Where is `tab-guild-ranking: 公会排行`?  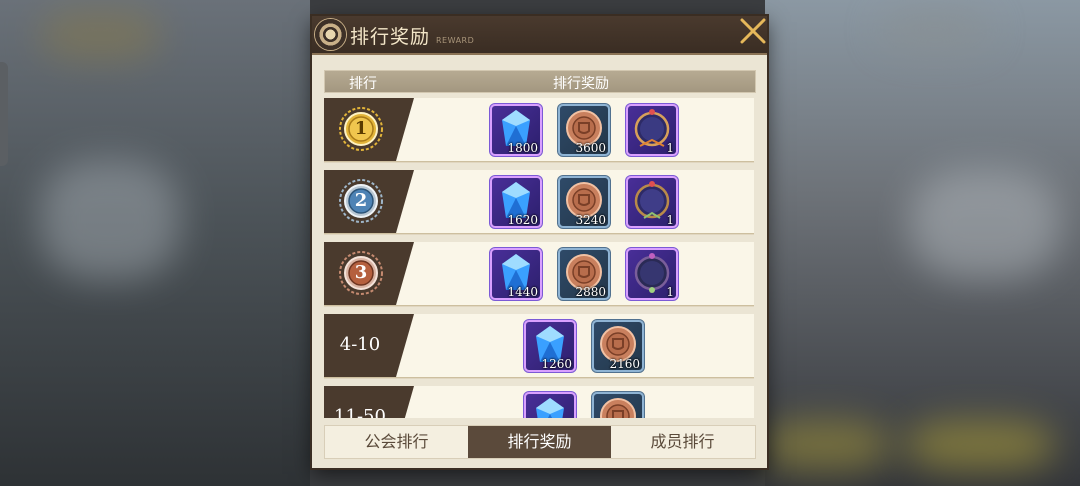 tab-guild-ranking: 公会排行 is located at coordinates (396, 442).